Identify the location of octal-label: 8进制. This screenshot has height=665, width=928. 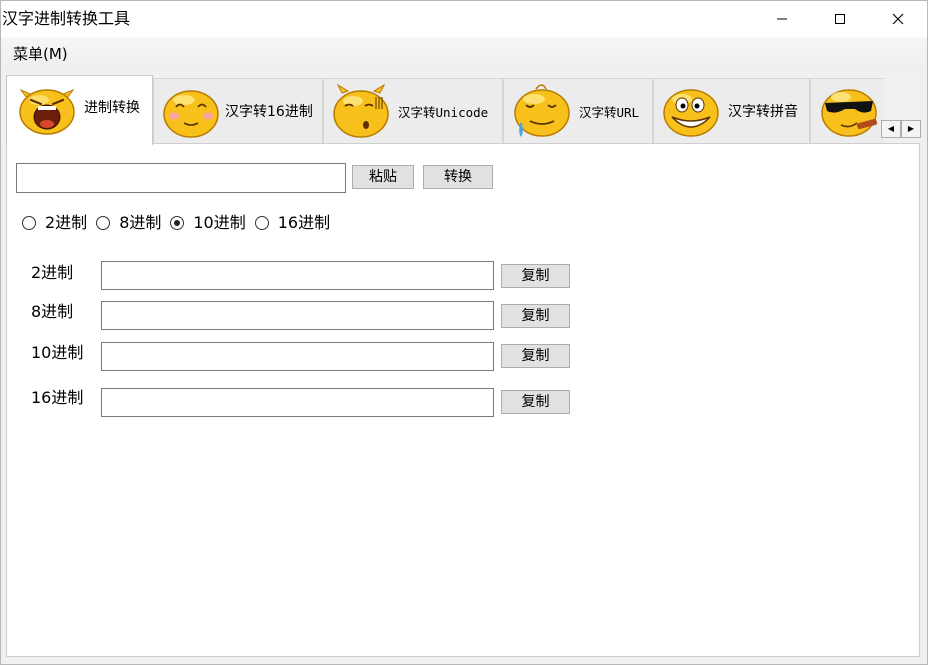
(52, 311).